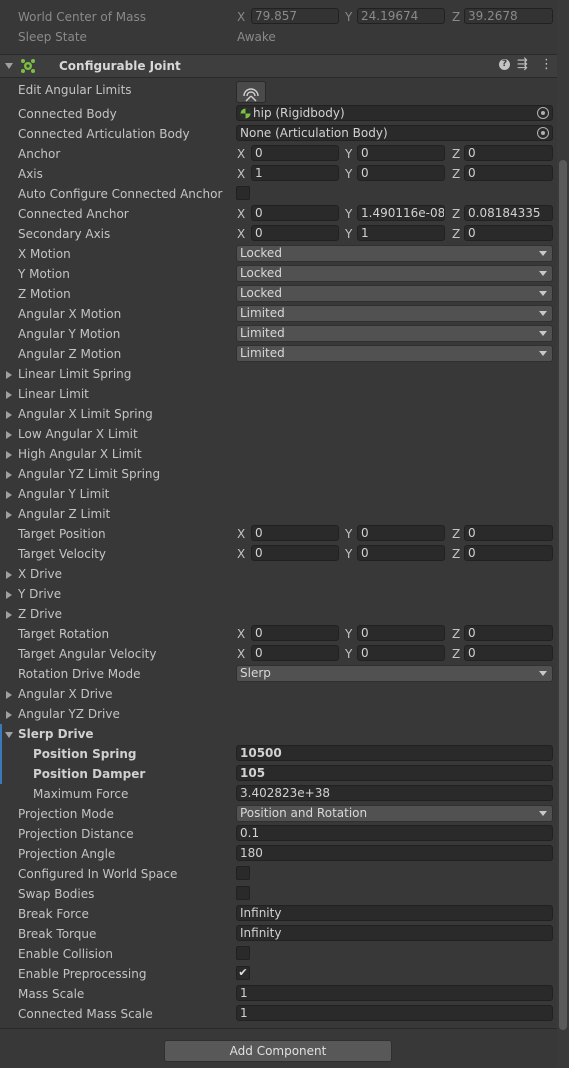 The height and width of the screenshot is (1068, 569). I want to click on linear-limit-spring-foldout: Linear Limit Spring, so click(278, 374).